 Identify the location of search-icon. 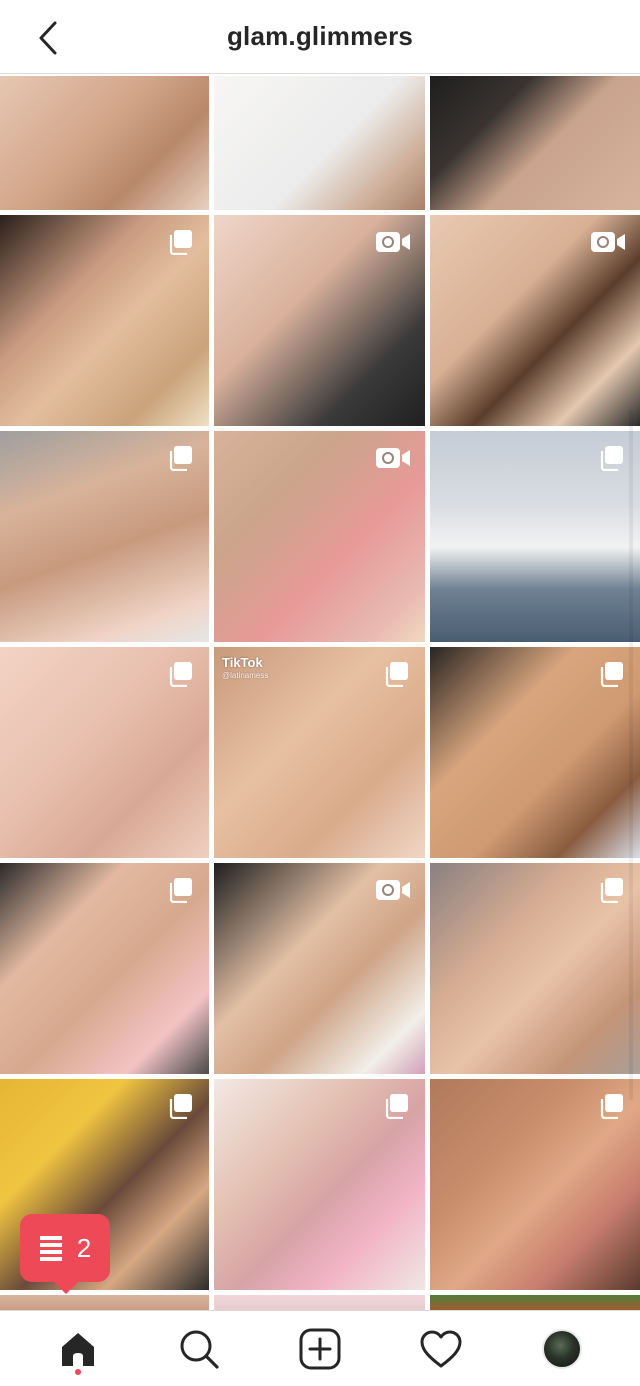
(199, 1349).